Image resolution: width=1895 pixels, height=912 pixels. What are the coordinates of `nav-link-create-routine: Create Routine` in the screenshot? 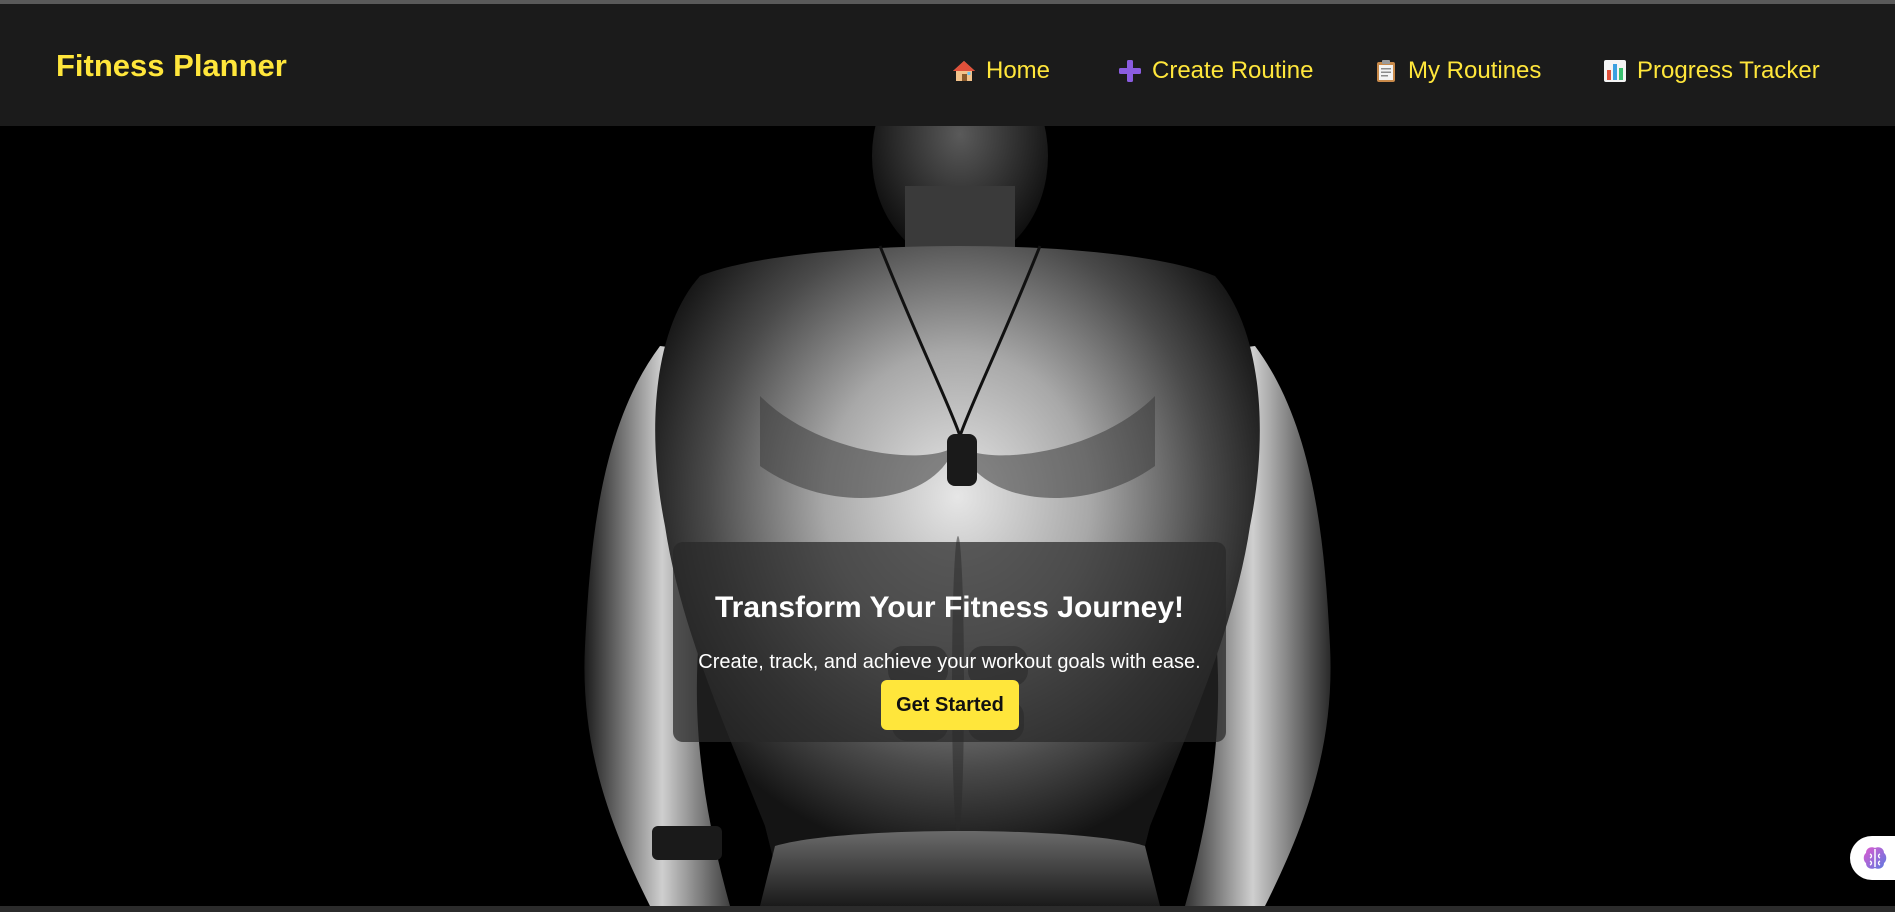 It's located at (1215, 71).